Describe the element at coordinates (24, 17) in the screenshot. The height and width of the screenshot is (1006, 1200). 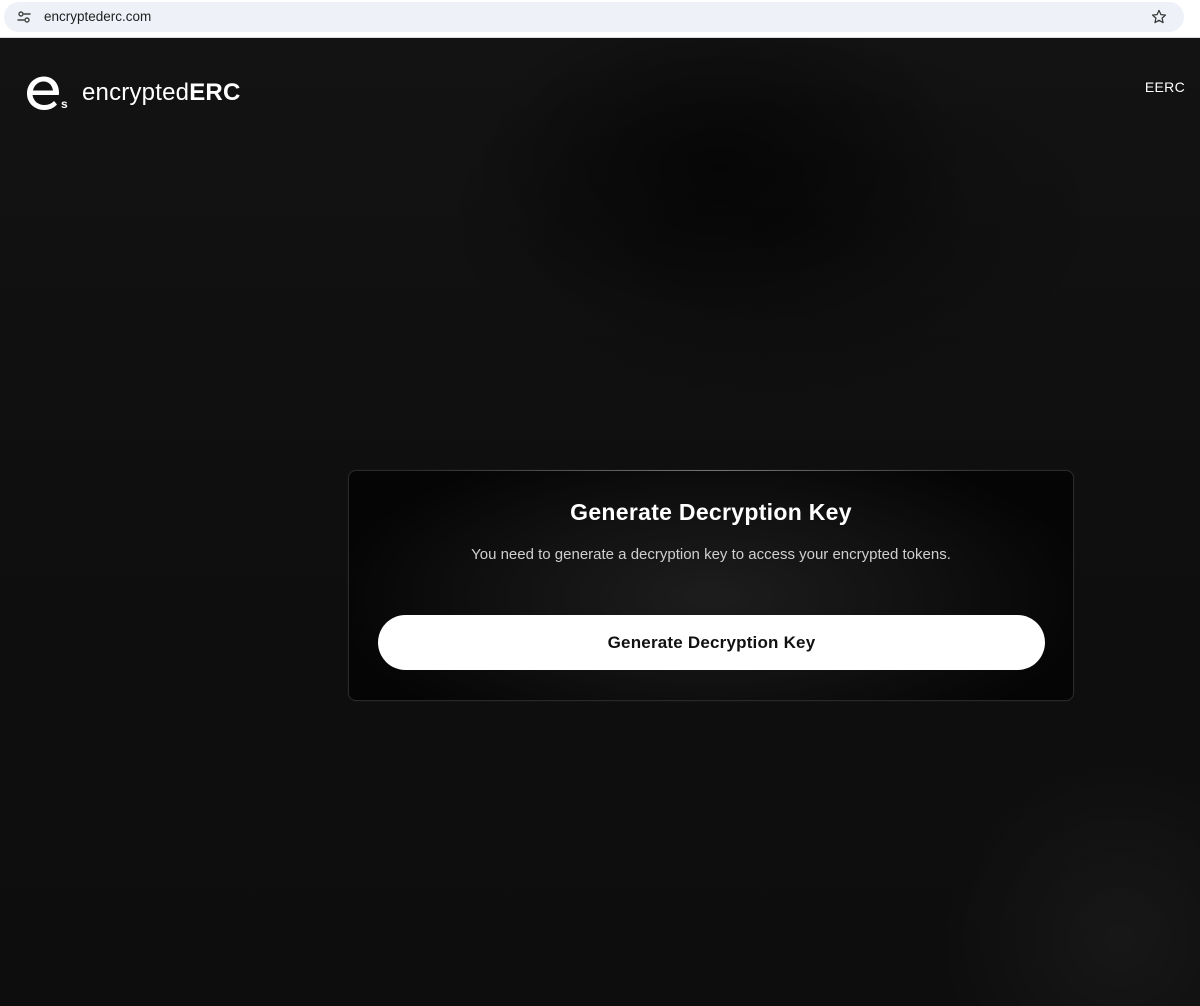
I see `tune-icon` at that location.